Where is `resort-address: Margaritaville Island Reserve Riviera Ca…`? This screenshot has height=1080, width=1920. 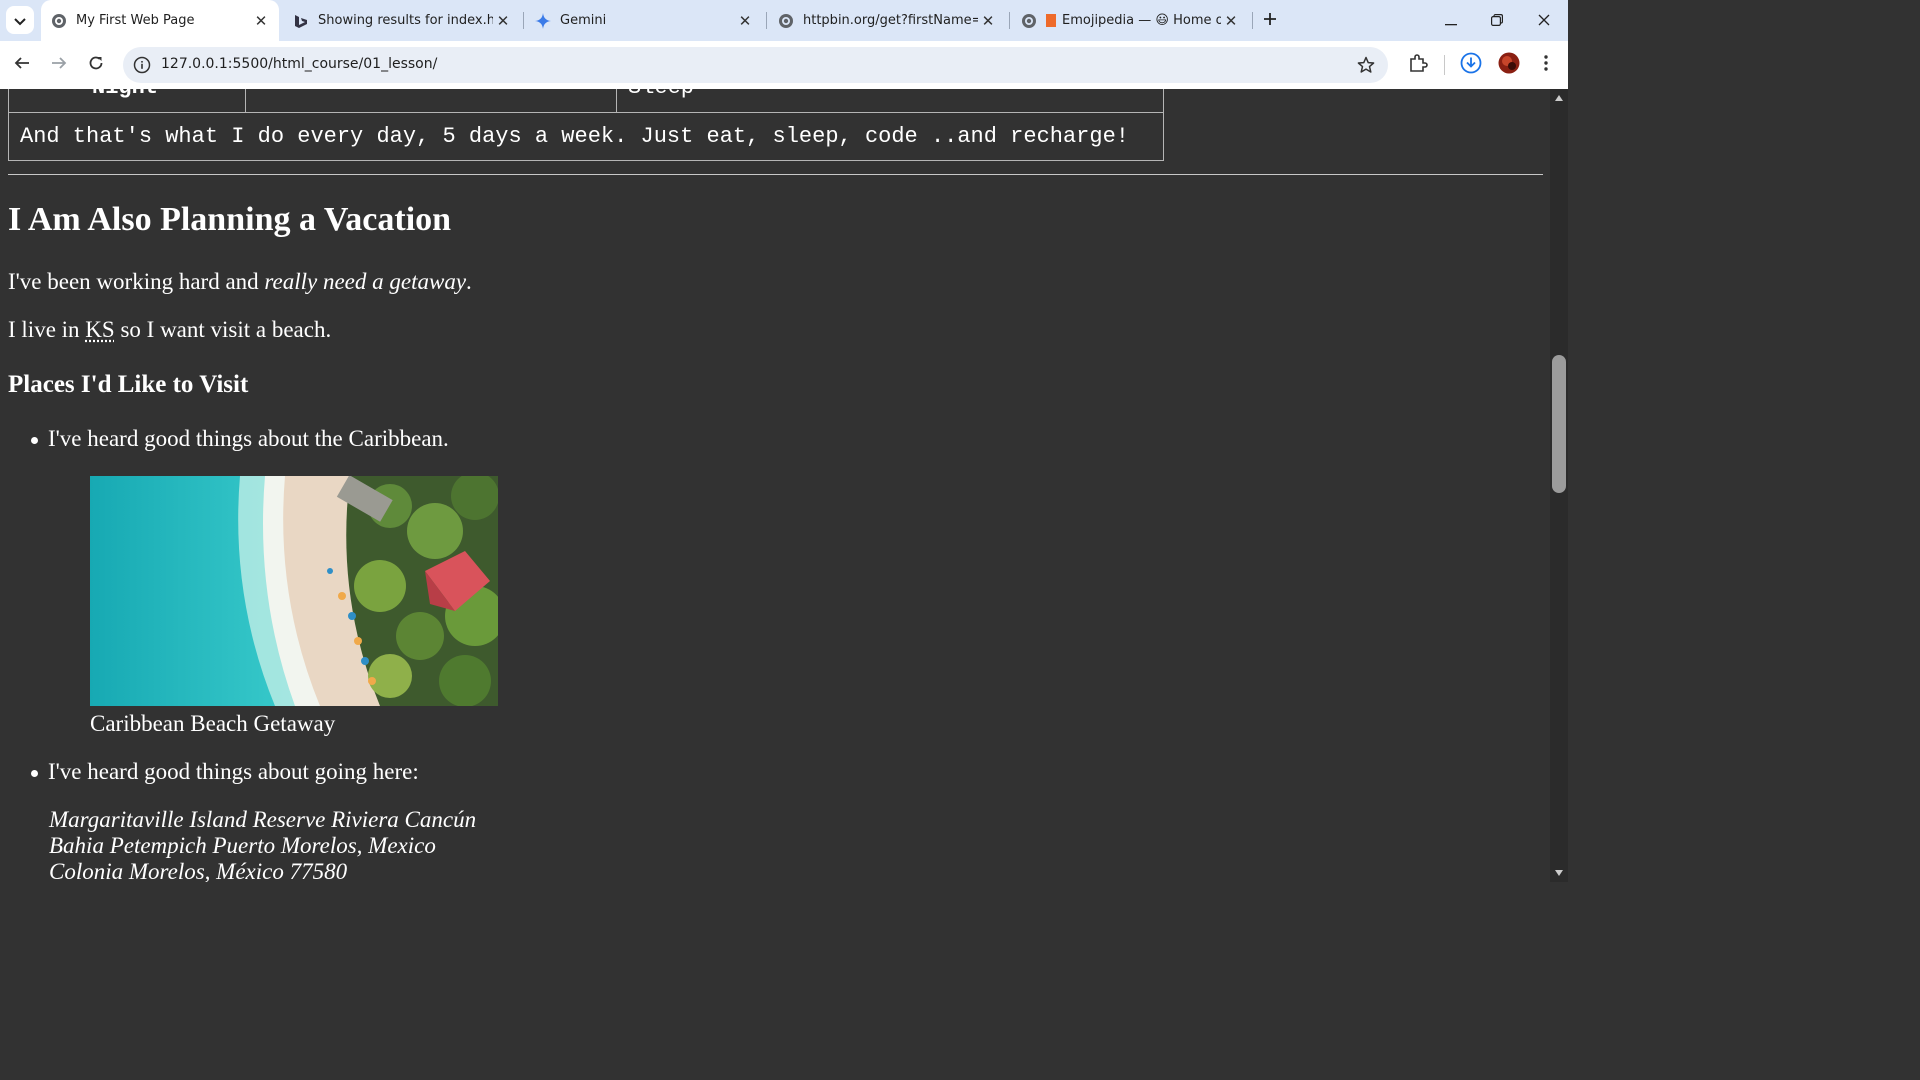
resort-address: Margaritaville Island Reserve Riviera Ca… is located at coordinates (262, 844).